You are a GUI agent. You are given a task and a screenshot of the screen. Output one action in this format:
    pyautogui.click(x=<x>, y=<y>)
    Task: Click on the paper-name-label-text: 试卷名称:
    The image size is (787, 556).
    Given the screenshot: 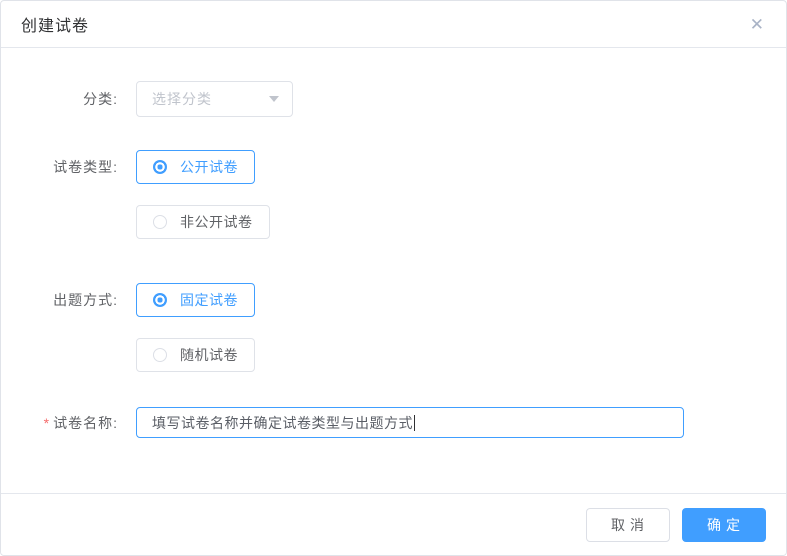 What is the action you would take?
    pyautogui.click(x=85, y=422)
    